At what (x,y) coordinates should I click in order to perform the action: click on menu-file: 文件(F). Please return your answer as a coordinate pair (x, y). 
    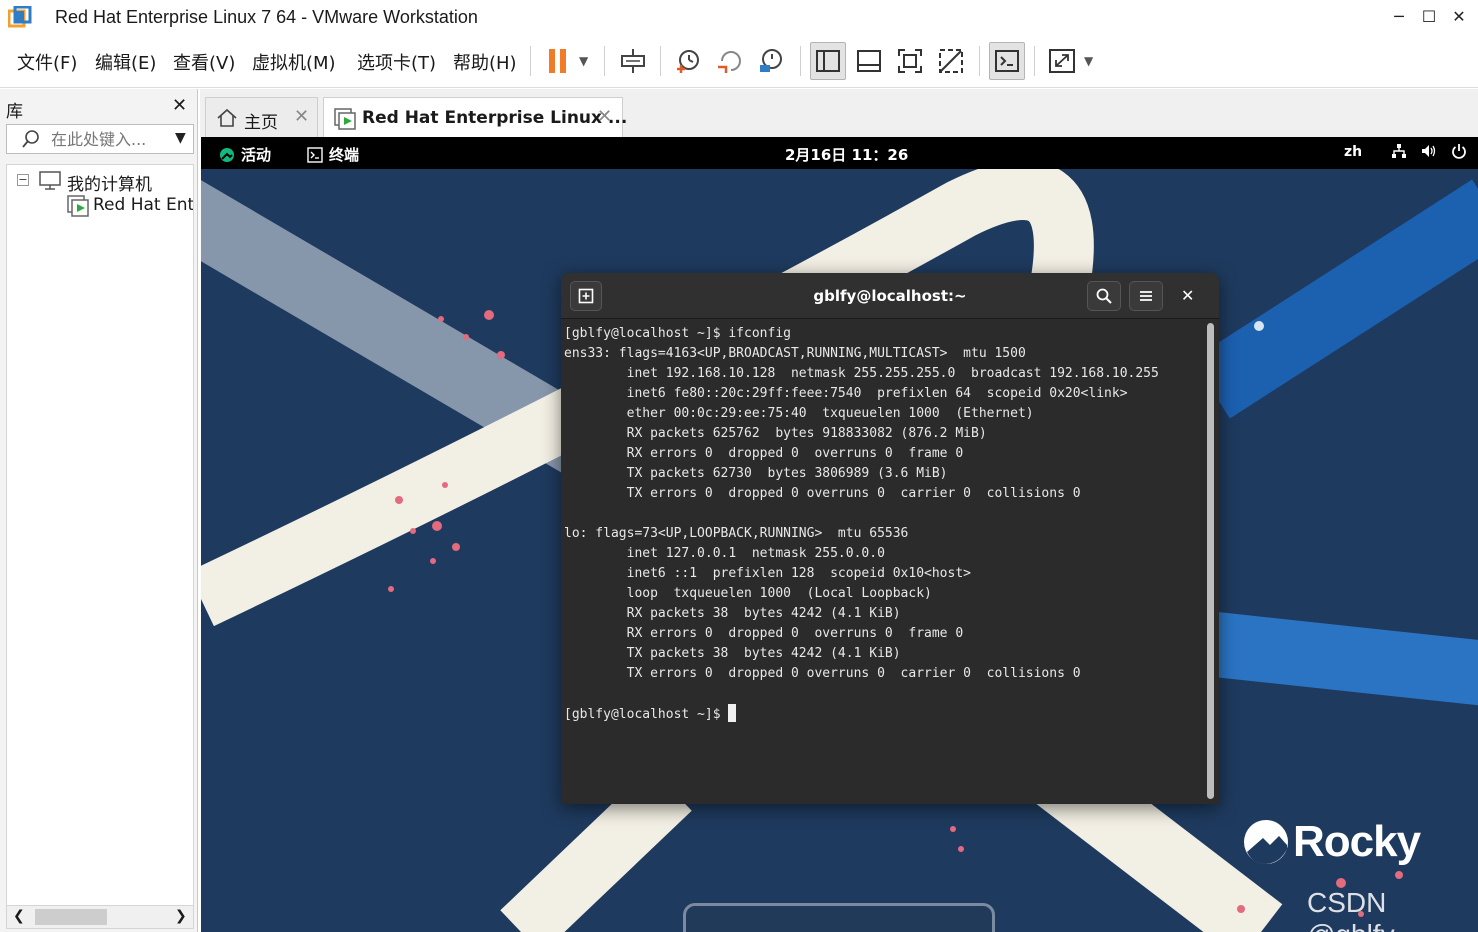
    Looking at the image, I should click on (47, 62).